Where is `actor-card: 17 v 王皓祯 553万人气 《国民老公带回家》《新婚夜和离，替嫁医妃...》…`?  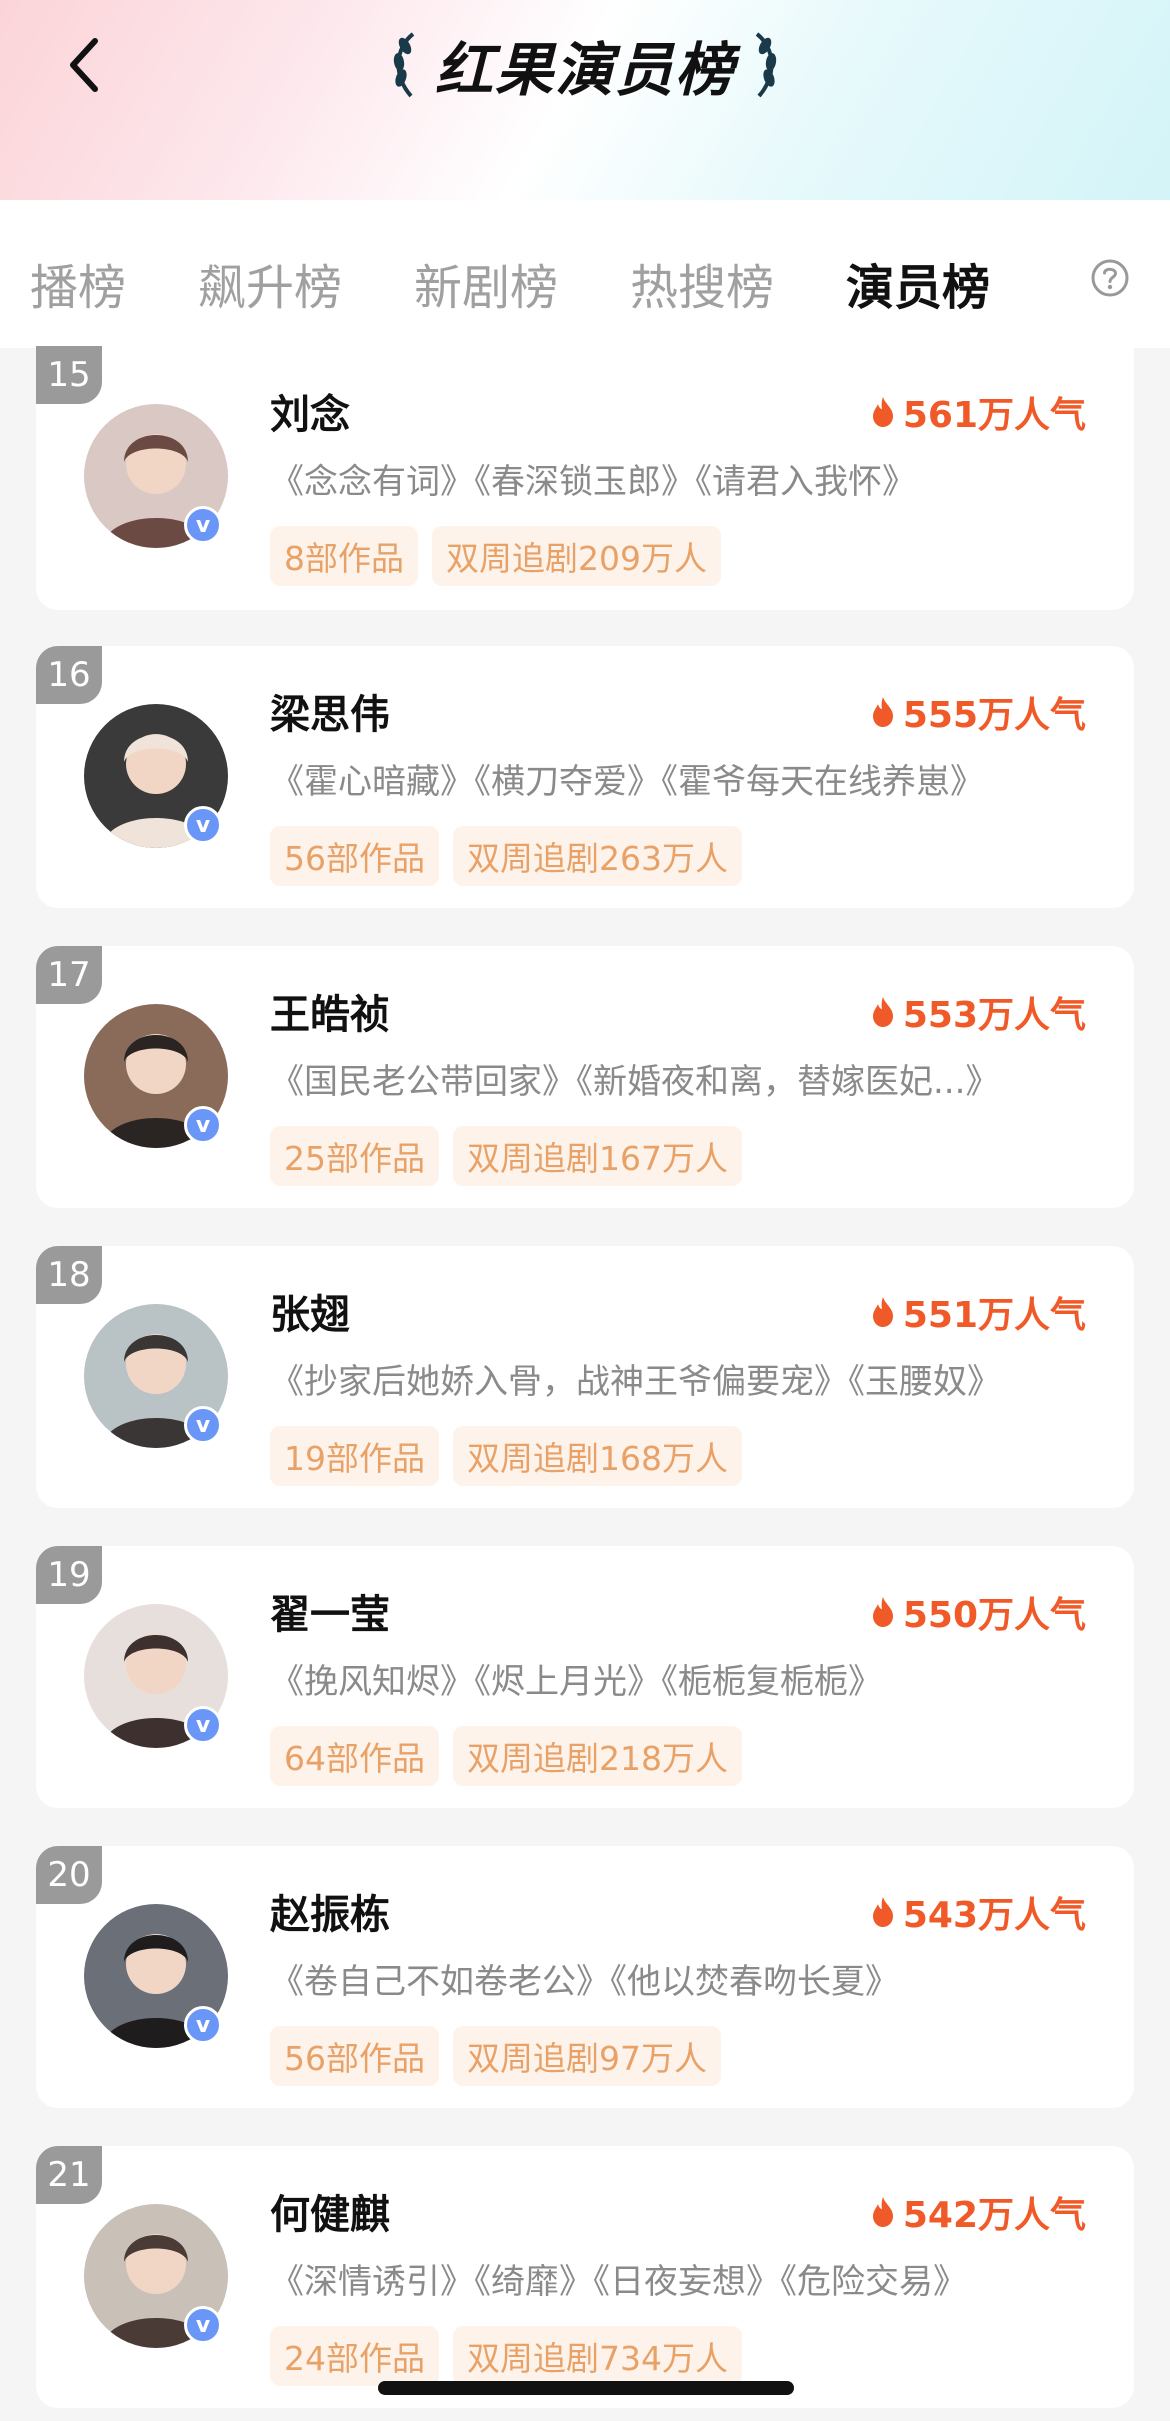
actor-card: 17 v 王皓祯 553万人气 《国民老公带回家》《新婚夜和离，替嫁医妃...》… is located at coordinates (585, 1077).